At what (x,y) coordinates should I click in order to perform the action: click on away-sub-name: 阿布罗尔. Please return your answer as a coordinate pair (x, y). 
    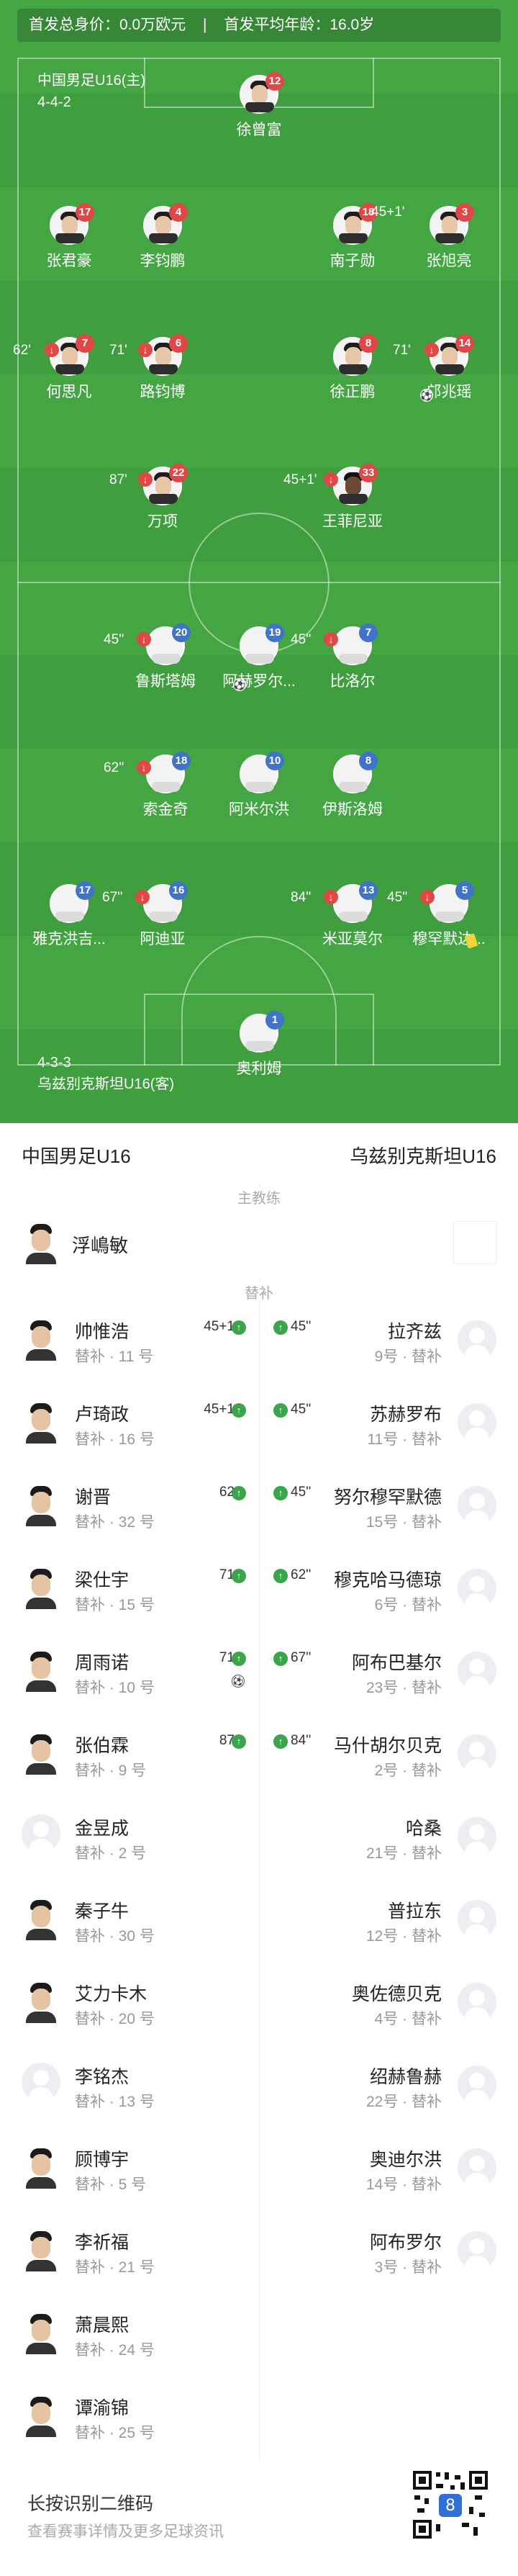
    Looking at the image, I should click on (406, 2241).